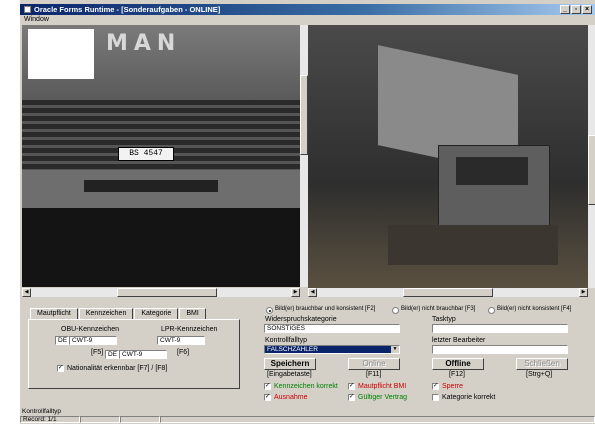 This screenshot has width=595, height=424. Describe the element at coordinates (286, 340) in the screenshot. I see `kontrollfall-label: Kontrollfalltyp` at that location.